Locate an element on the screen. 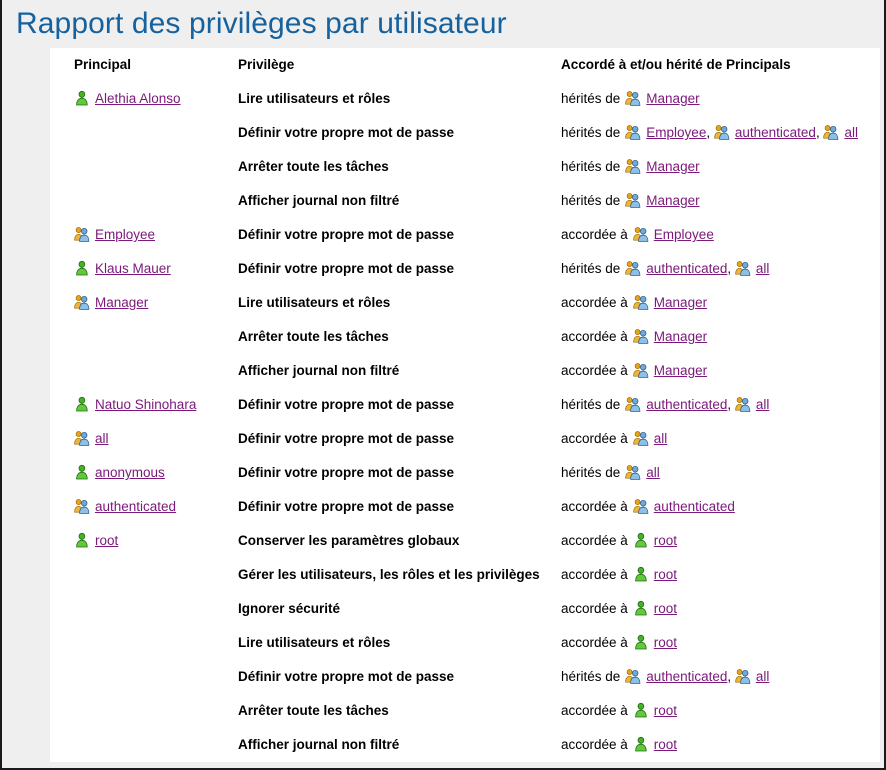 This screenshot has width=886, height=770. cell-granted: hérités de authenticated, all is located at coordinates (705, 405).